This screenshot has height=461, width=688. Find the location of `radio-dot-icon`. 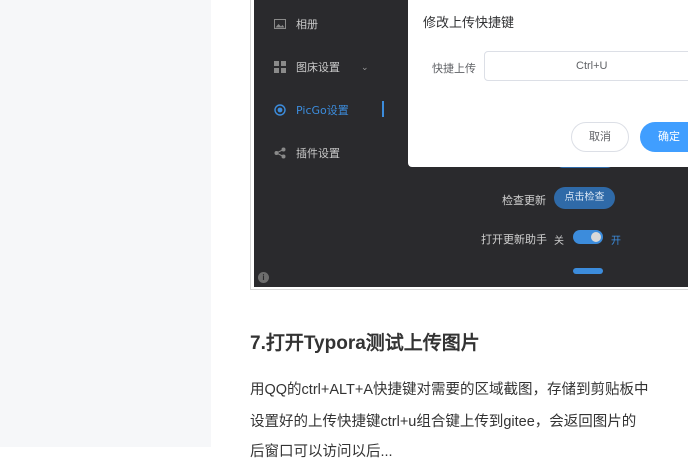

radio-dot-icon is located at coordinates (280, 110).